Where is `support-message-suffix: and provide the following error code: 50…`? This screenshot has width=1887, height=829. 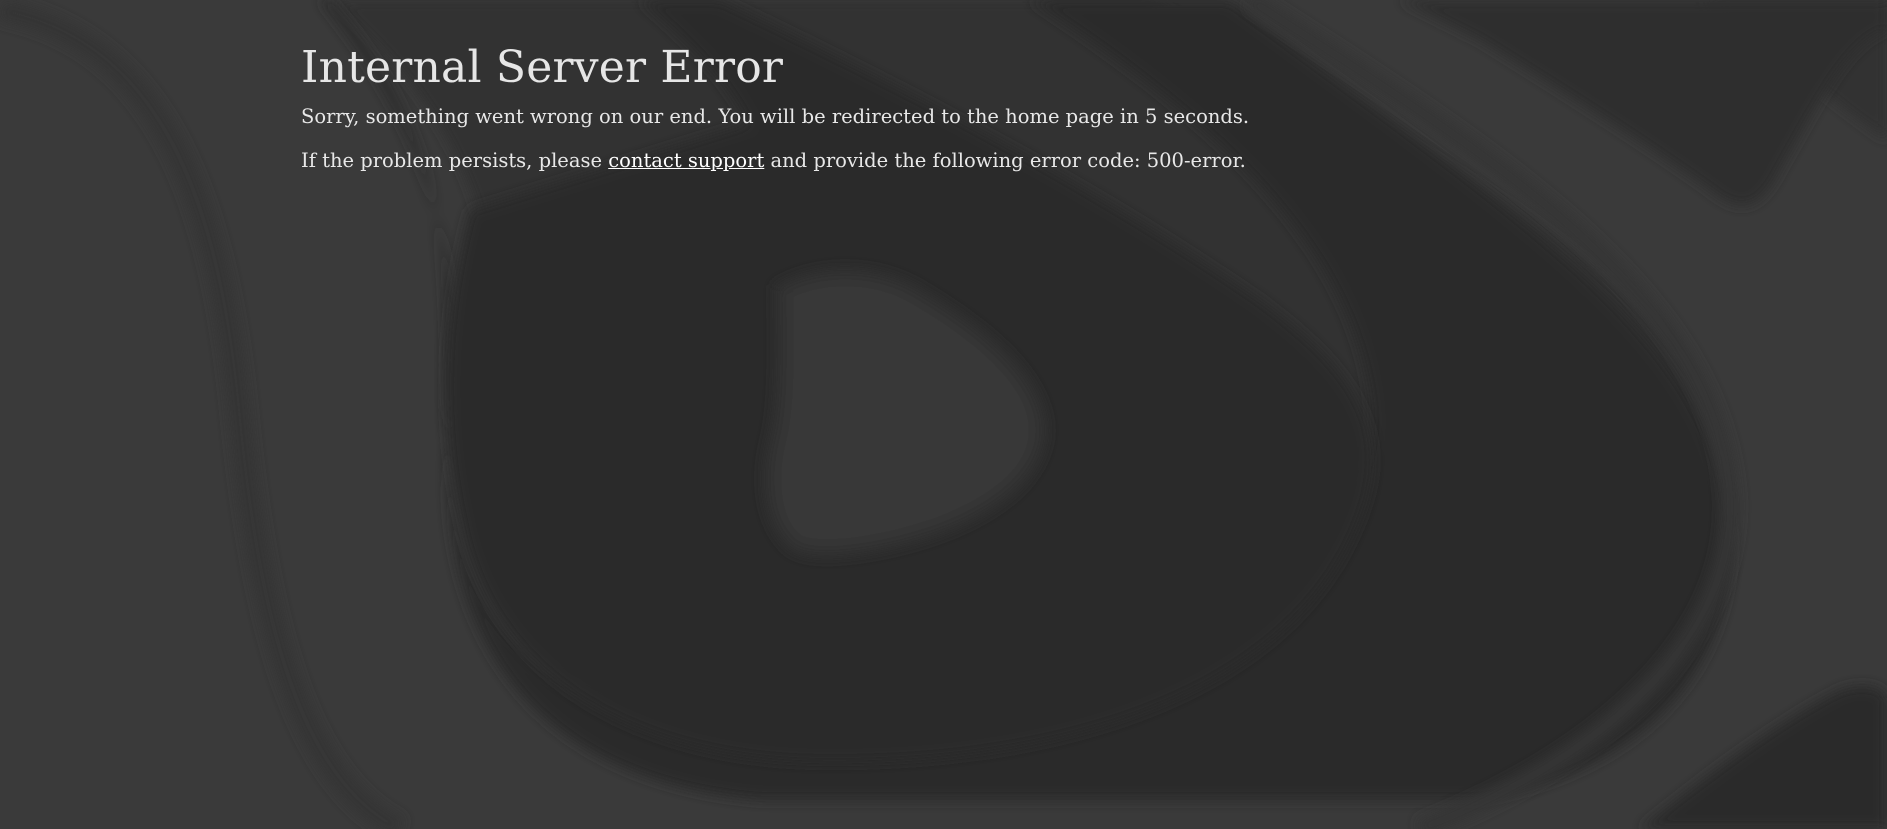 support-message-suffix: and provide the following error code: 50… is located at coordinates (1005, 160).